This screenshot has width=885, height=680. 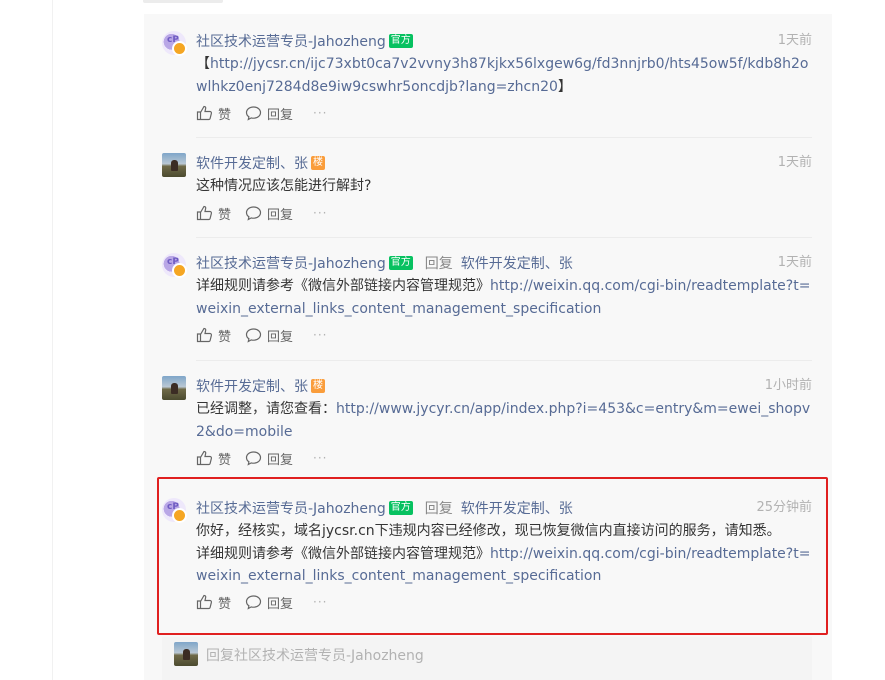 What do you see at coordinates (315, 655) in the screenshot?
I see `reply-placeholder: 回复社区技术运营专员-Jahozheng` at bounding box center [315, 655].